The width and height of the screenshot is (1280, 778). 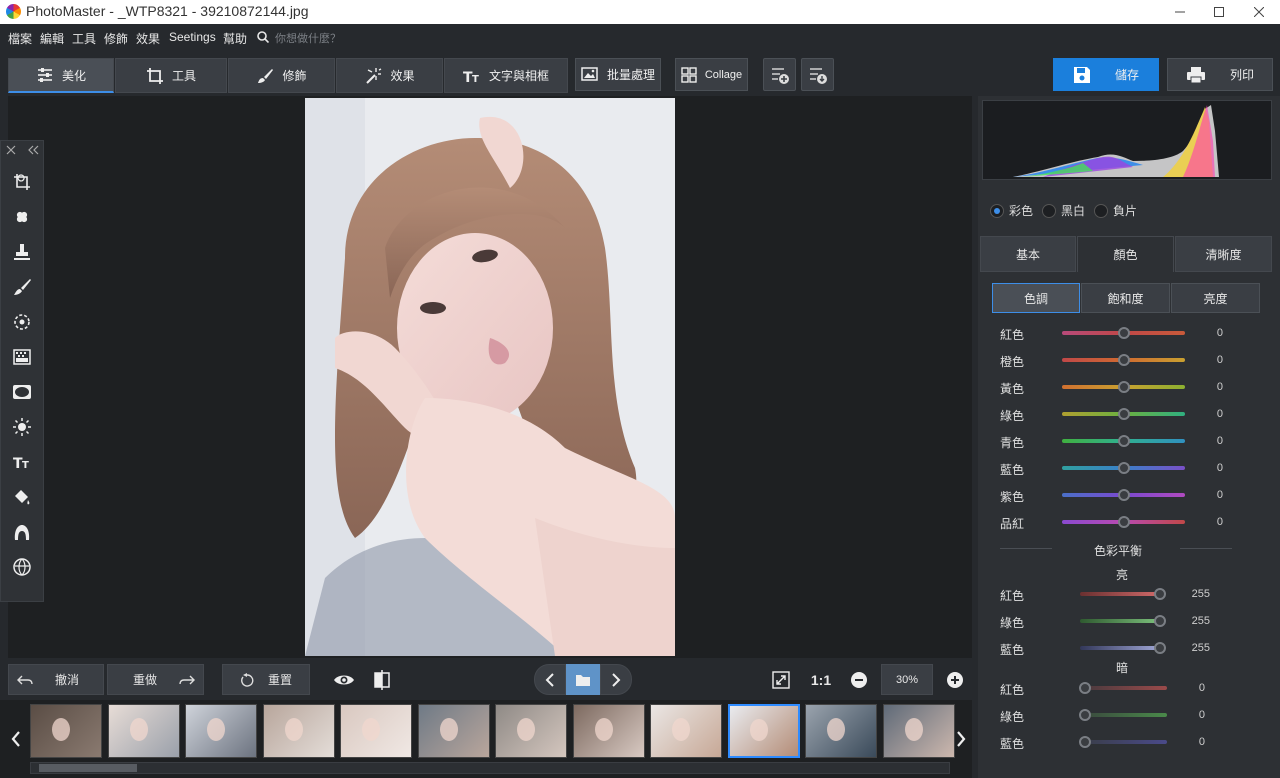 I want to click on slider-label: 品紅, so click(x=1012, y=524).